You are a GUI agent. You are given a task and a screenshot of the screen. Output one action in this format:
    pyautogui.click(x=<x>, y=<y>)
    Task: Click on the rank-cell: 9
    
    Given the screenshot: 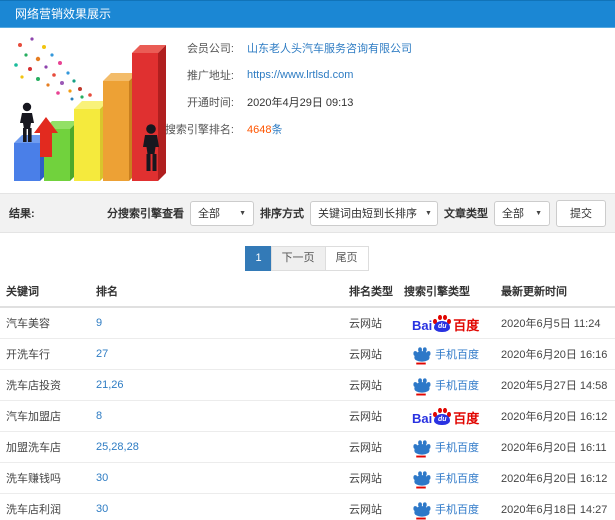 What is the action you would take?
    pyautogui.click(x=218, y=323)
    